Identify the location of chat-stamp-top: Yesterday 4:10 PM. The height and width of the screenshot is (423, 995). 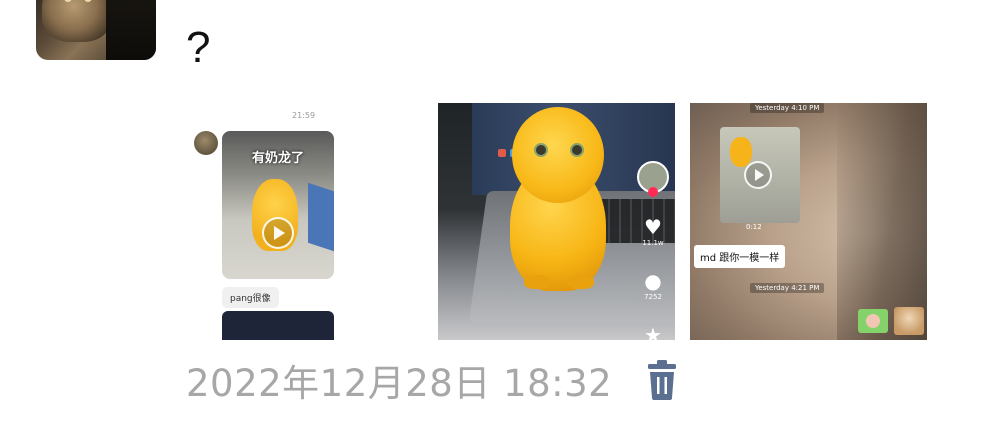
(787, 108).